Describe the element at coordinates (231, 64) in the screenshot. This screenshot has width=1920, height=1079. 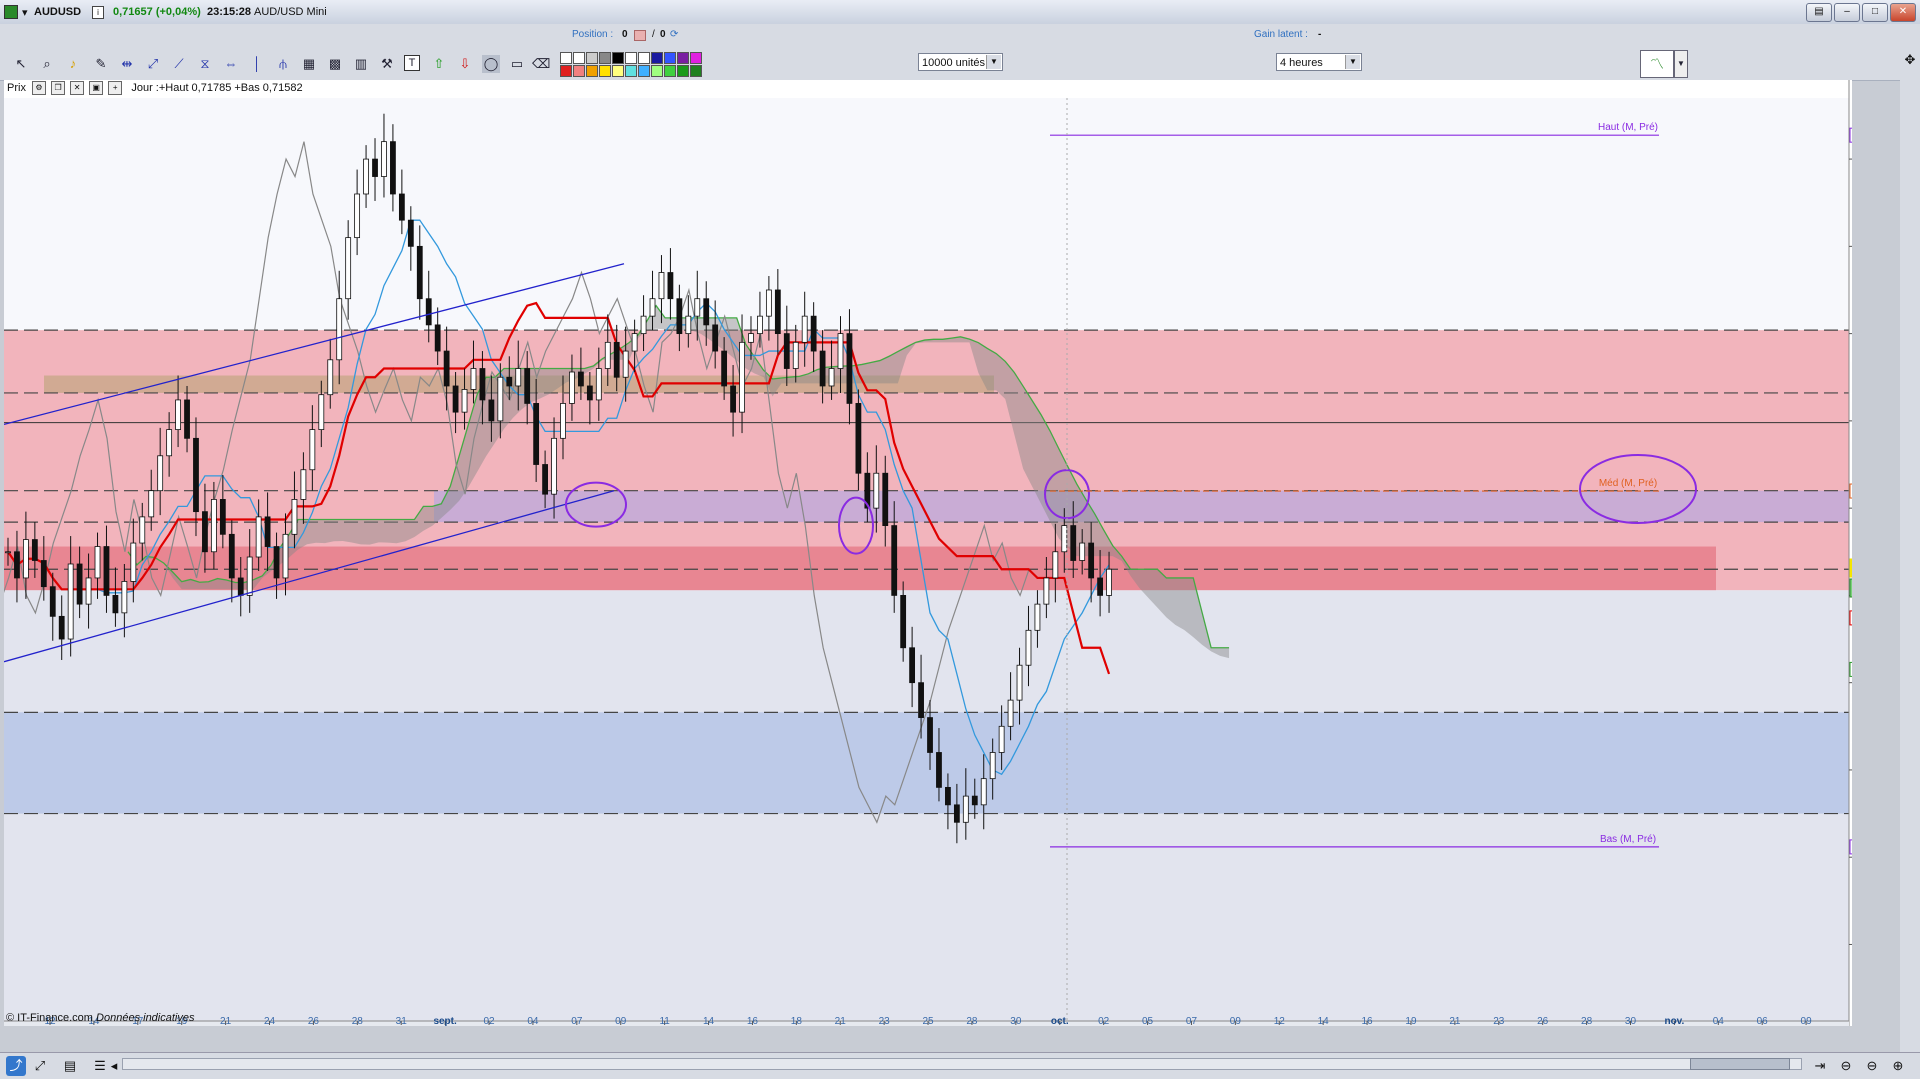
I see `measure-icon: ⇔` at that location.